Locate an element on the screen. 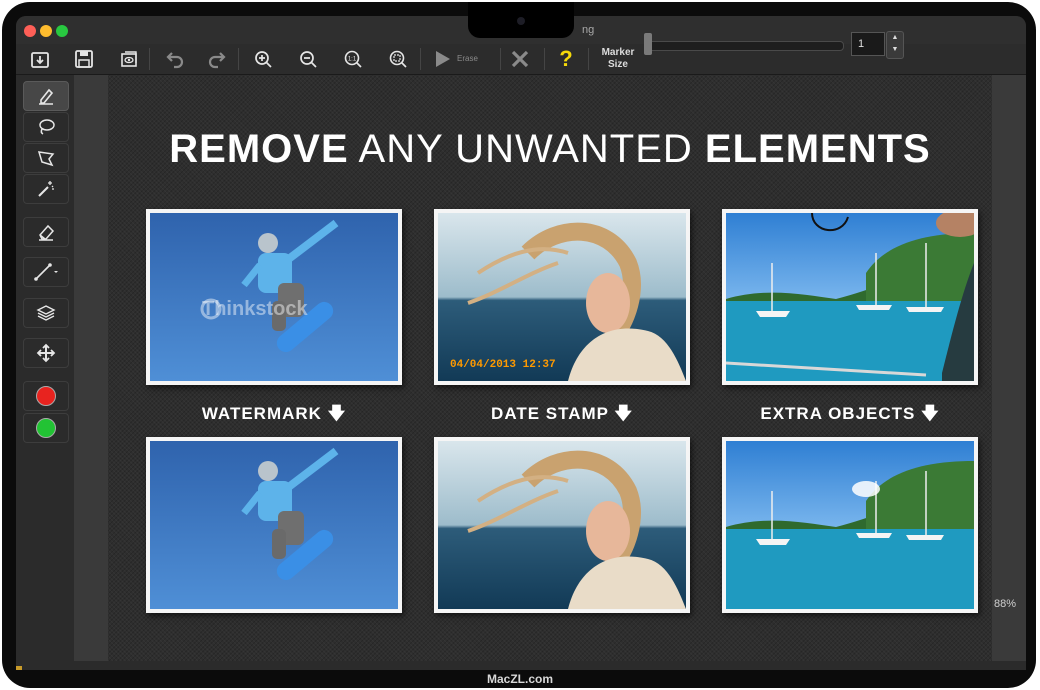  help-icon: ? is located at coordinates (566, 58).